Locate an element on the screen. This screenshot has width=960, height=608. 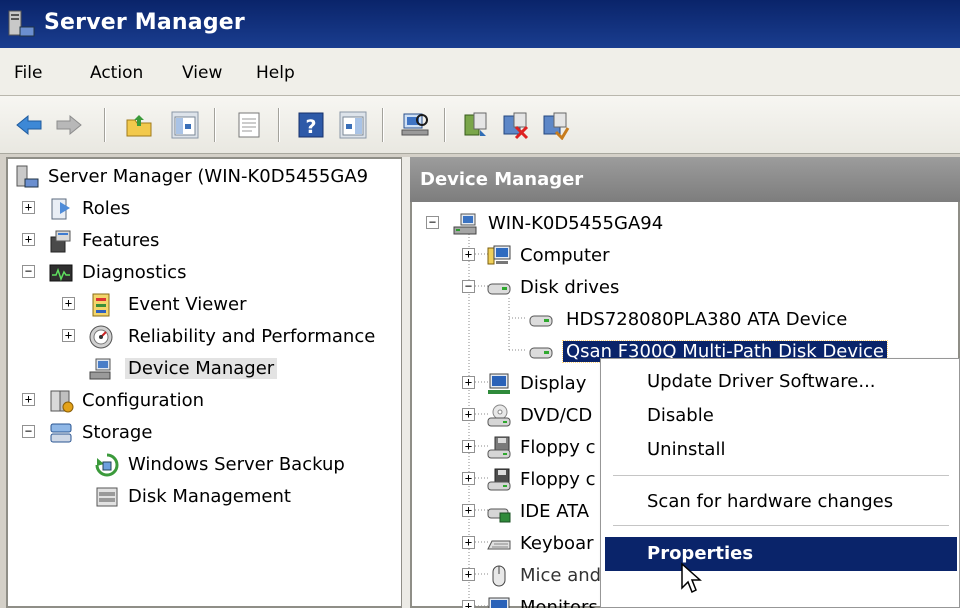
menu-view: View is located at coordinates (202, 73).